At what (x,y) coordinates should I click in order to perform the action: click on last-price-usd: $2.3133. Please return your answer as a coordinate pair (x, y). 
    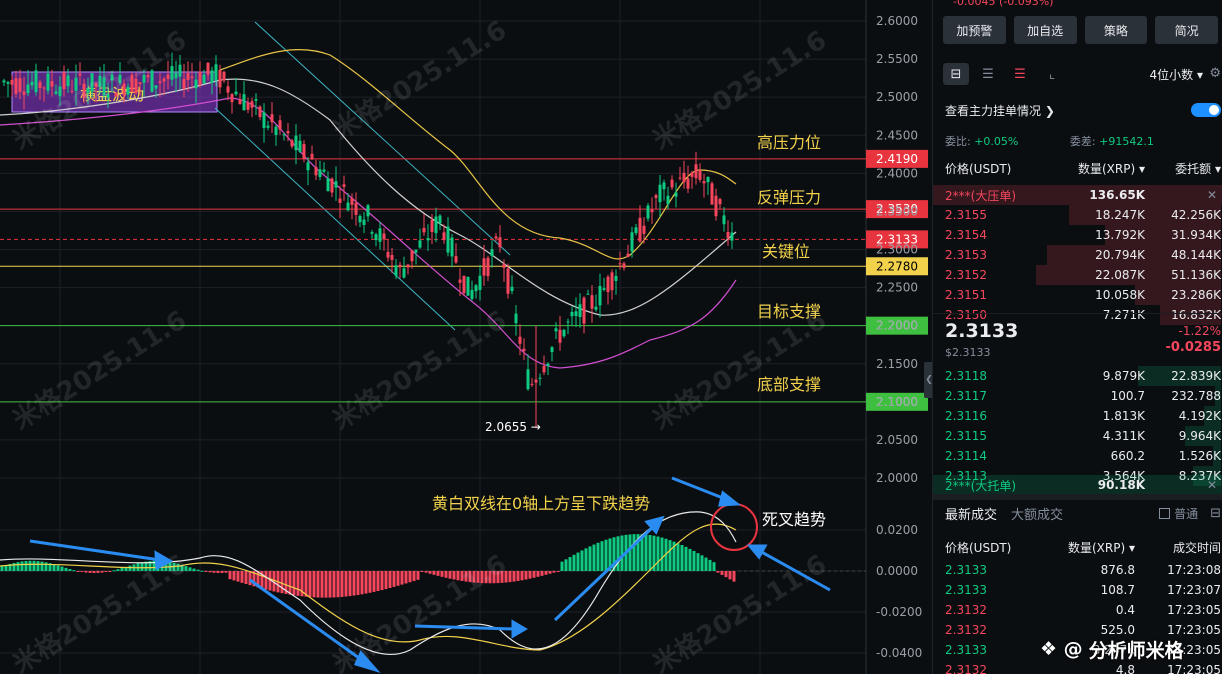
    Looking at the image, I should click on (968, 352).